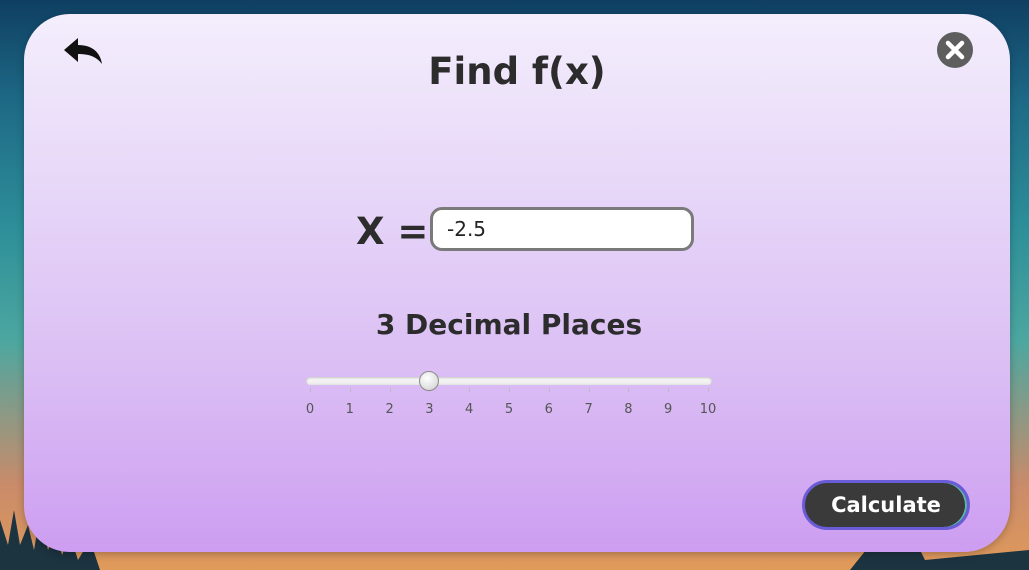  Describe the element at coordinates (389, 409) in the screenshot. I see `slider-tick-label: 2` at that location.